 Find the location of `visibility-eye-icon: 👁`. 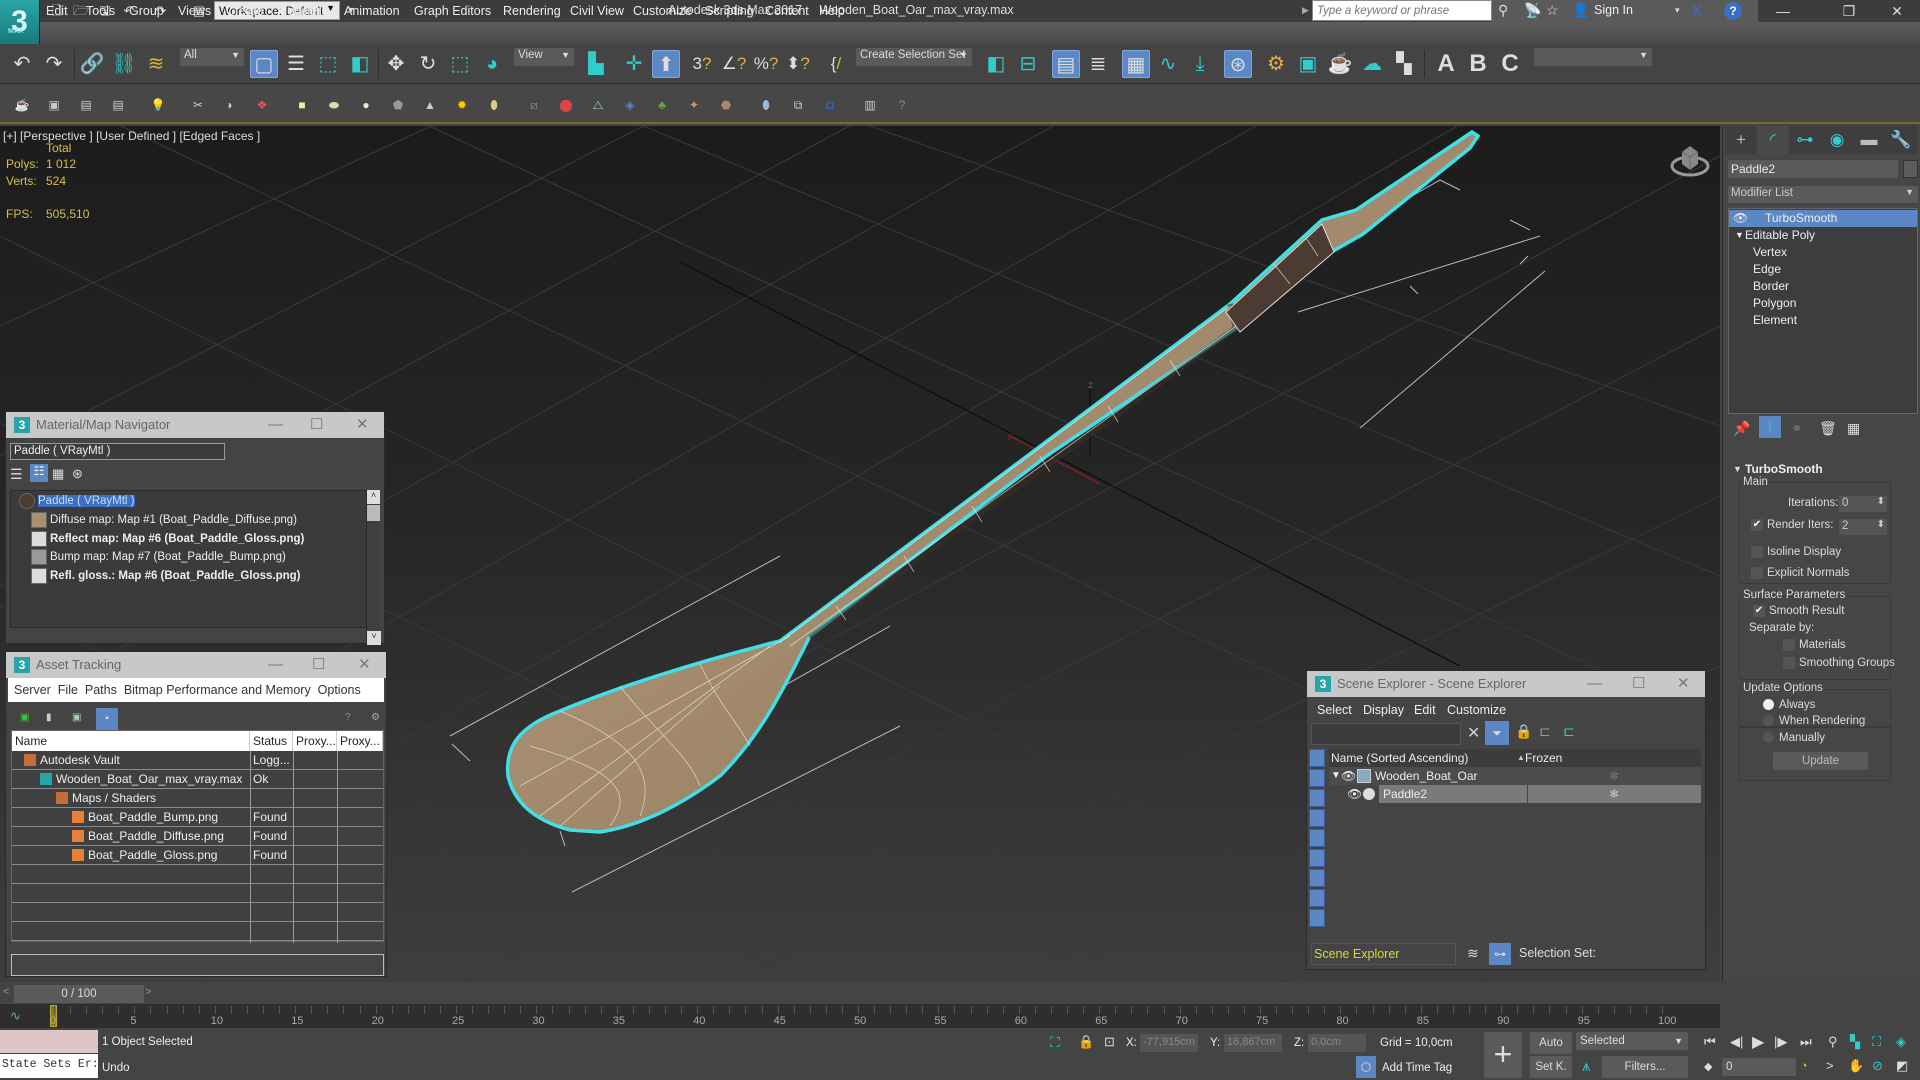

visibility-eye-icon: 👁 is located at coordinates (1354, 794).